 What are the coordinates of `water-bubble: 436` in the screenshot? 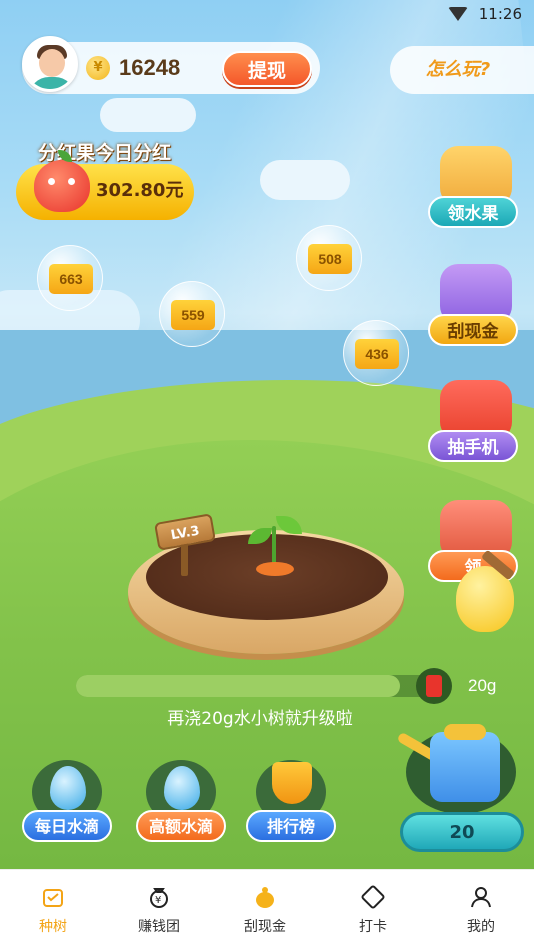 It's located at (376, 353).